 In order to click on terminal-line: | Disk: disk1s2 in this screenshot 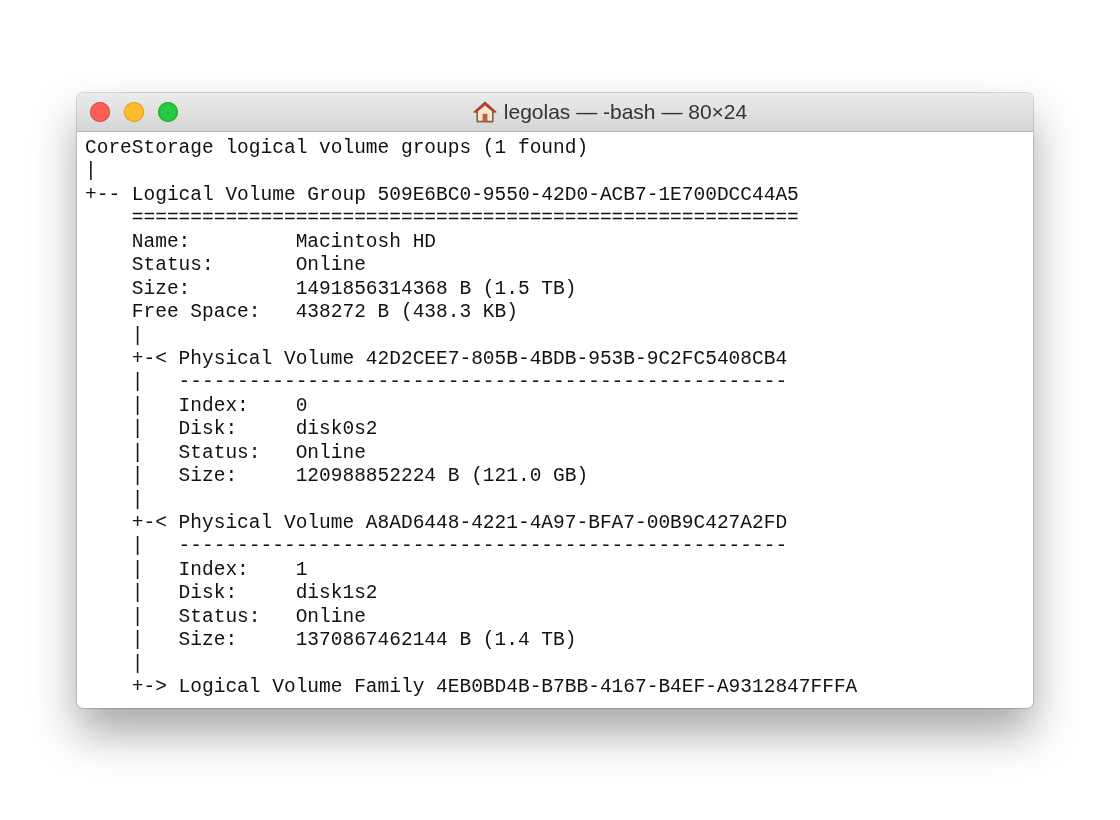, I will do `click(254, 594)`.